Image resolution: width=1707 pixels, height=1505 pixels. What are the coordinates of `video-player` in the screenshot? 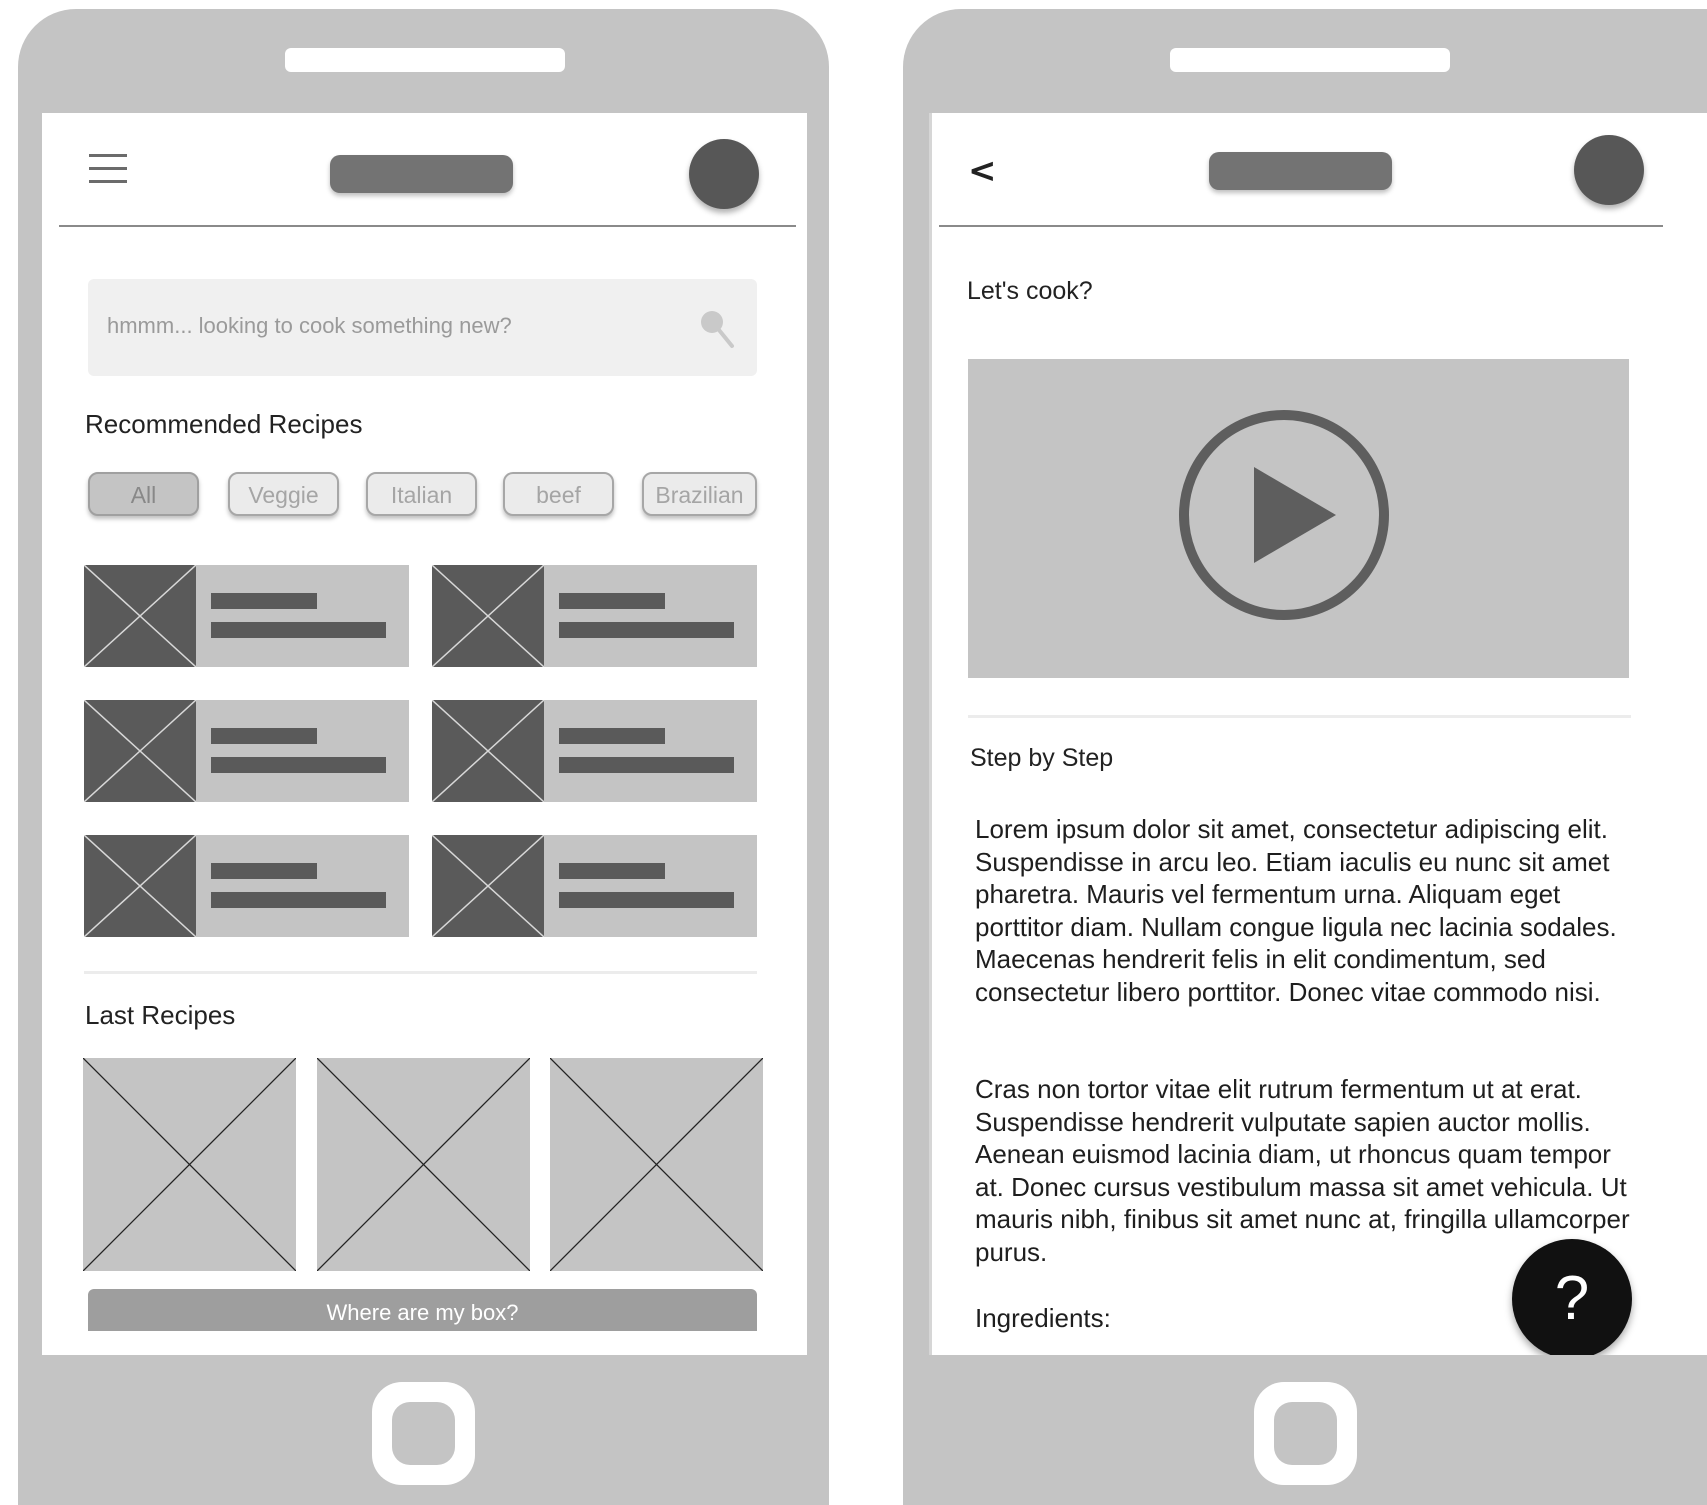 It's located at (1298, 518).